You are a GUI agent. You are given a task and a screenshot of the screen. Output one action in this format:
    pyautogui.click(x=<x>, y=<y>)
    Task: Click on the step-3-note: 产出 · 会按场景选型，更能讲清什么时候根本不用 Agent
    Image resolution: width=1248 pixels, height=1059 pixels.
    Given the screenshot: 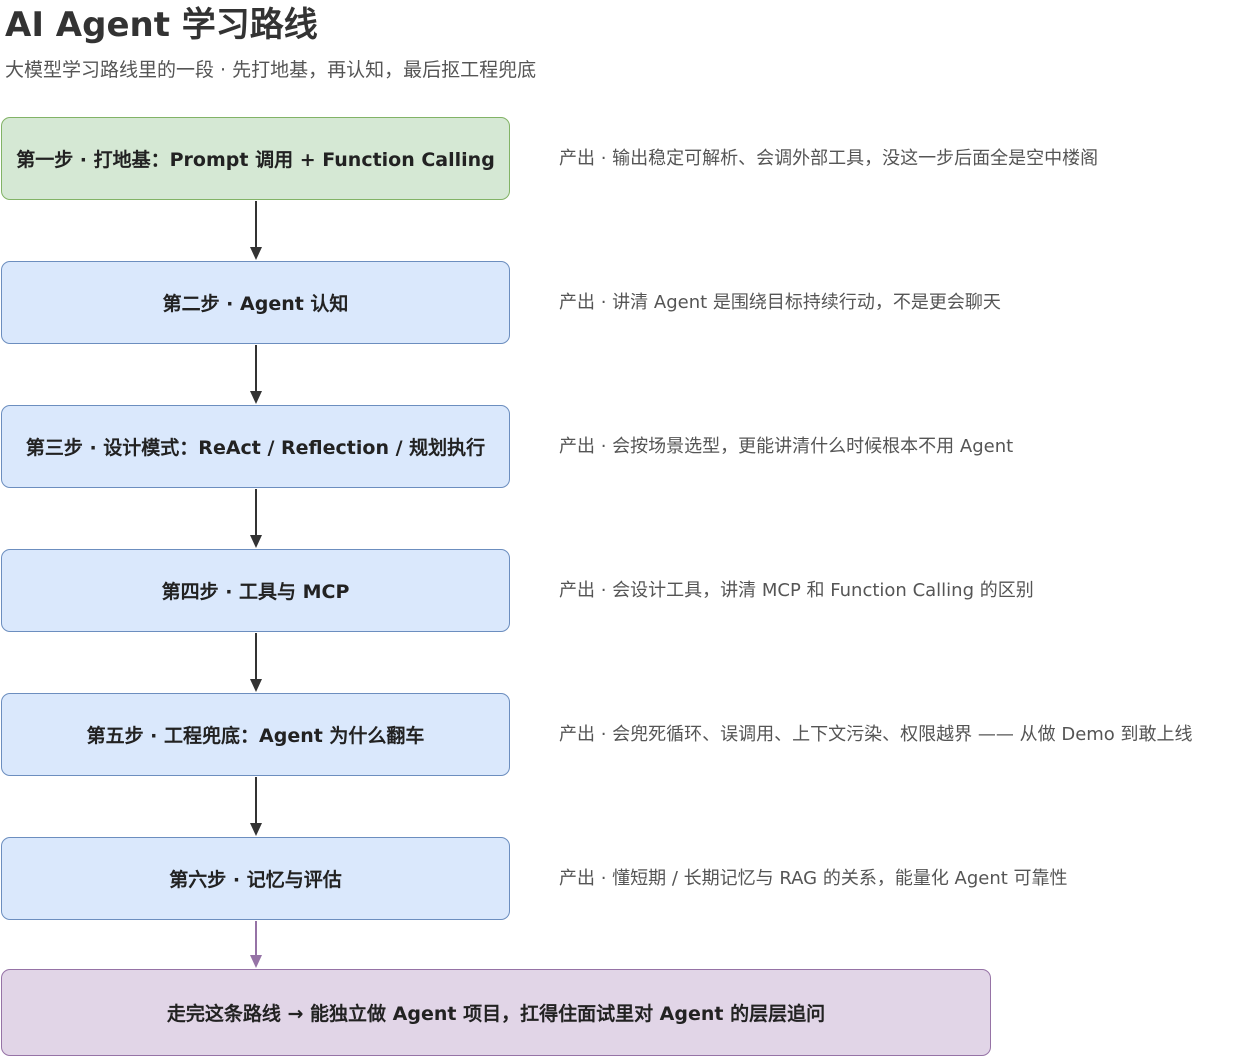 What is the action you would take?
    pyautogui.click(x=786, y=446)
    